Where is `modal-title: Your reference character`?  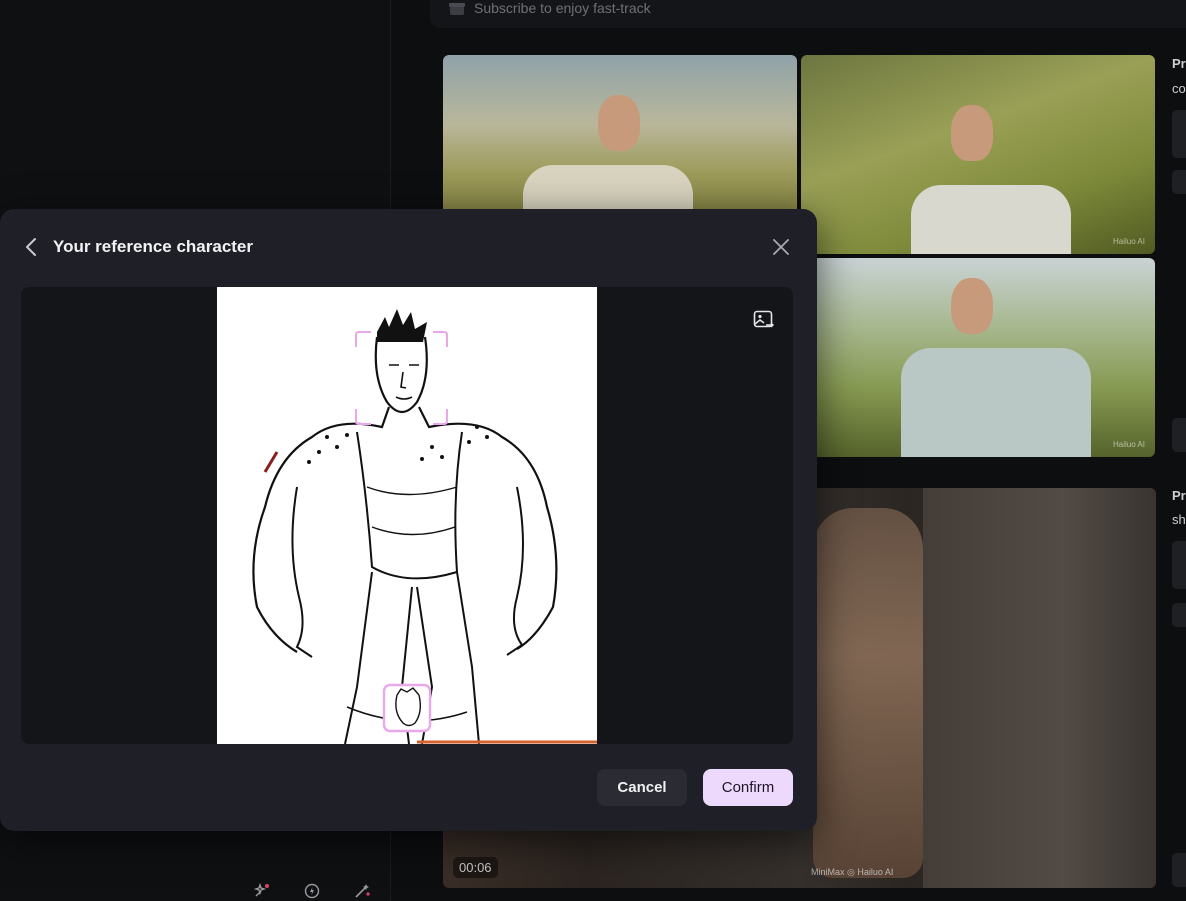
modal-title: Your reference character is located at coordinates (153, 246).